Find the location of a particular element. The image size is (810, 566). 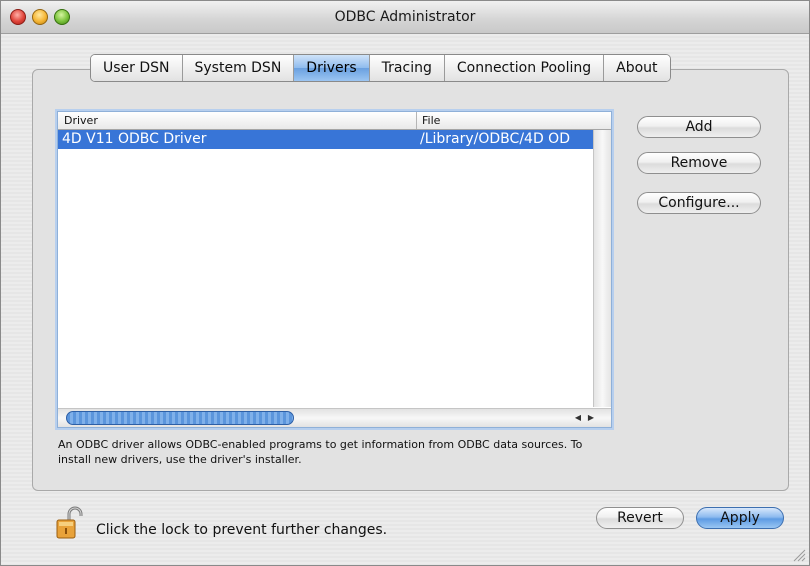

column-header-file: File is located at coordinates (431, 120).